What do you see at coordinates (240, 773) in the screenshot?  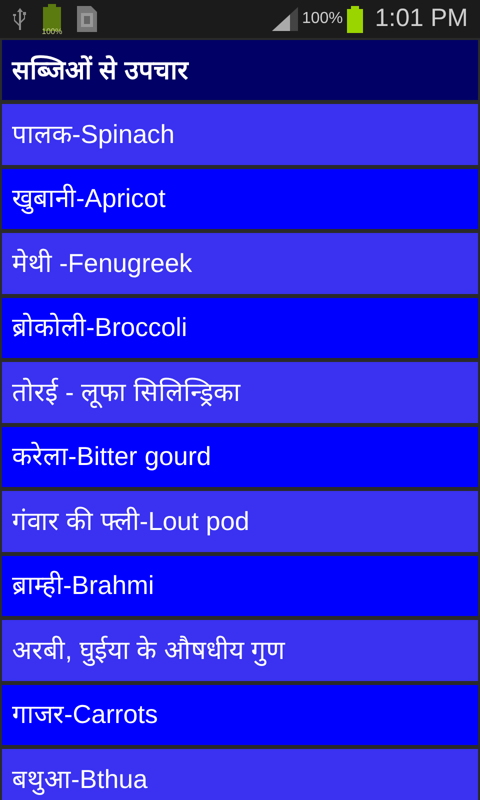 I see `list-item: बथुआ-Bthua` at bounding box center [240, 773].